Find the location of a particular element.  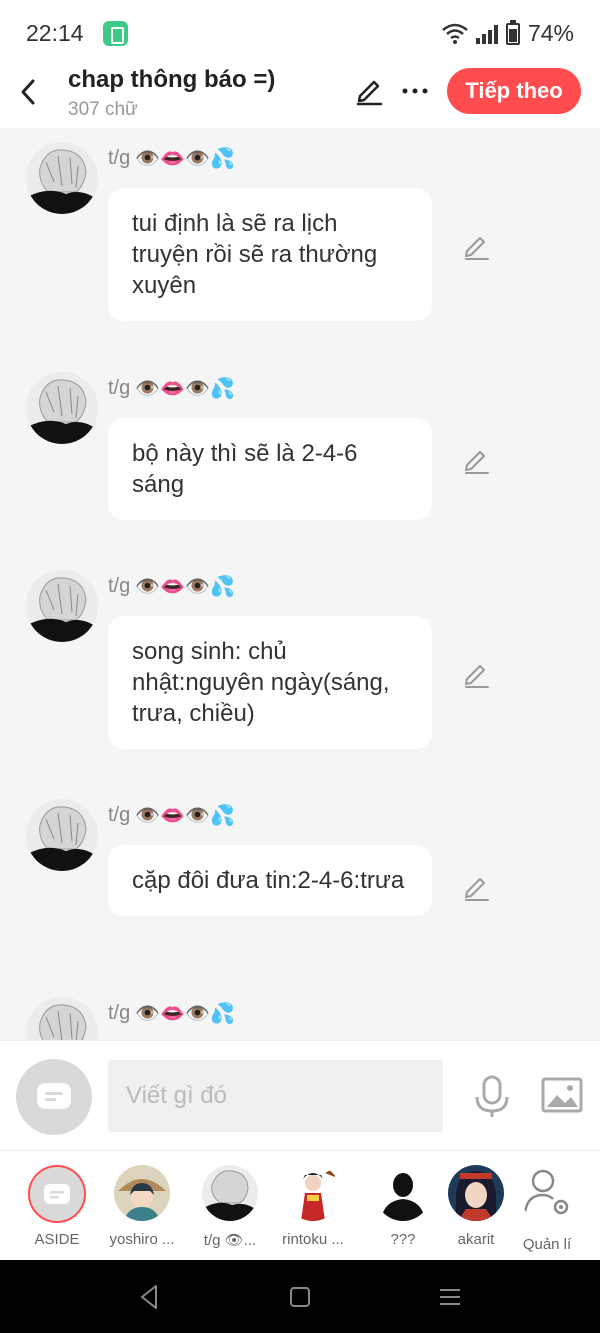

status-bar: 22:14 74% is located at coordinates (300, 31).